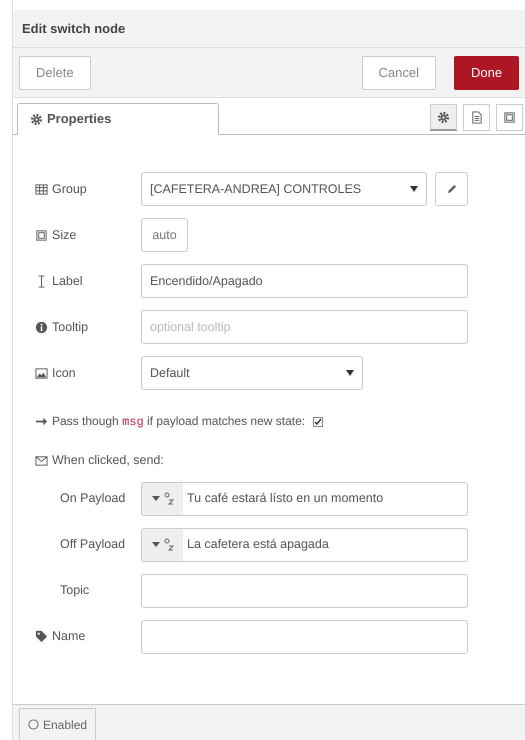 This screenshot has height=740, width=525. I want to click on tab: Properties, so click(118, 119).